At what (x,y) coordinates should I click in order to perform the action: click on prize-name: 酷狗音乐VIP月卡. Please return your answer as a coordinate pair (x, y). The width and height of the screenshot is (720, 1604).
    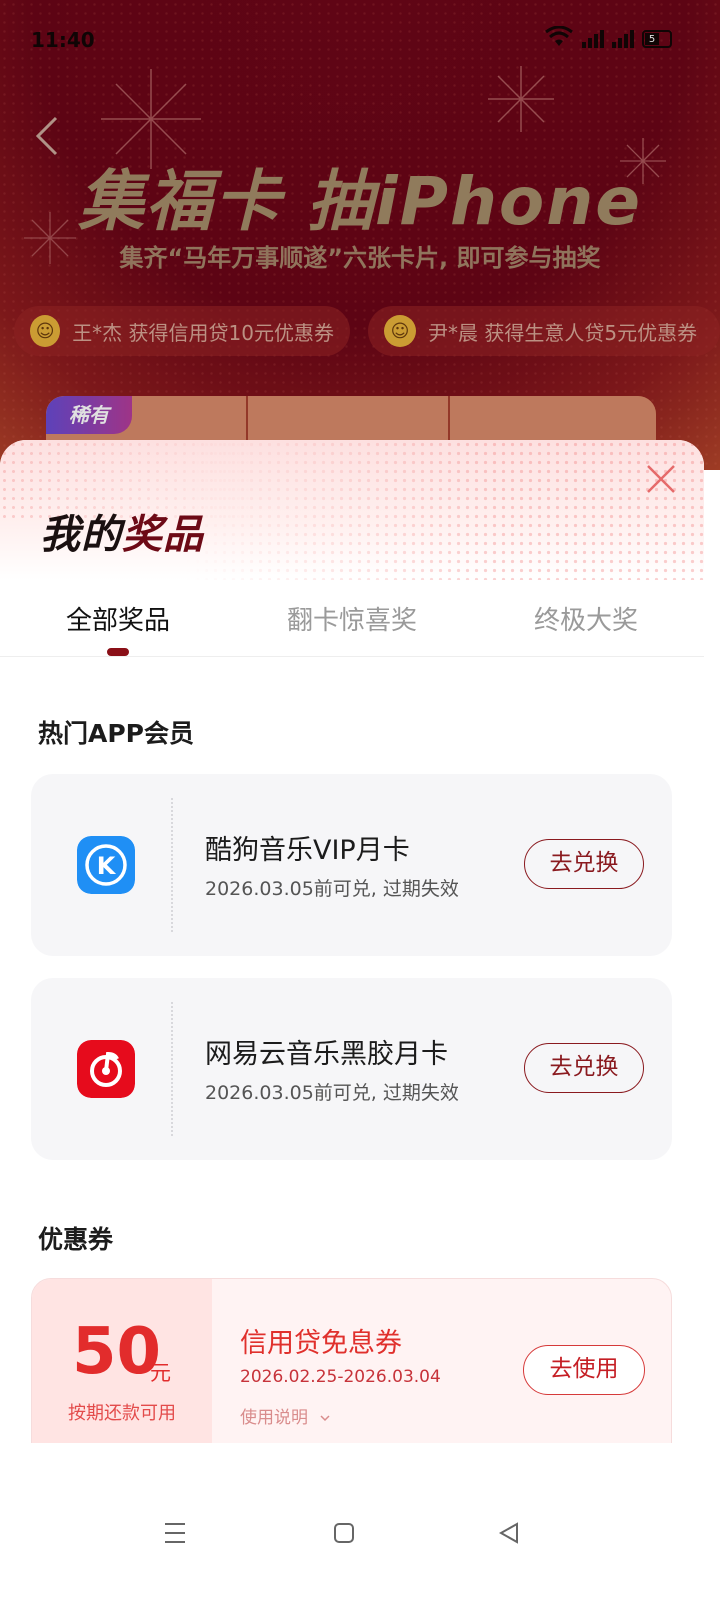
    Looking at the image, I should click on (307, 850).